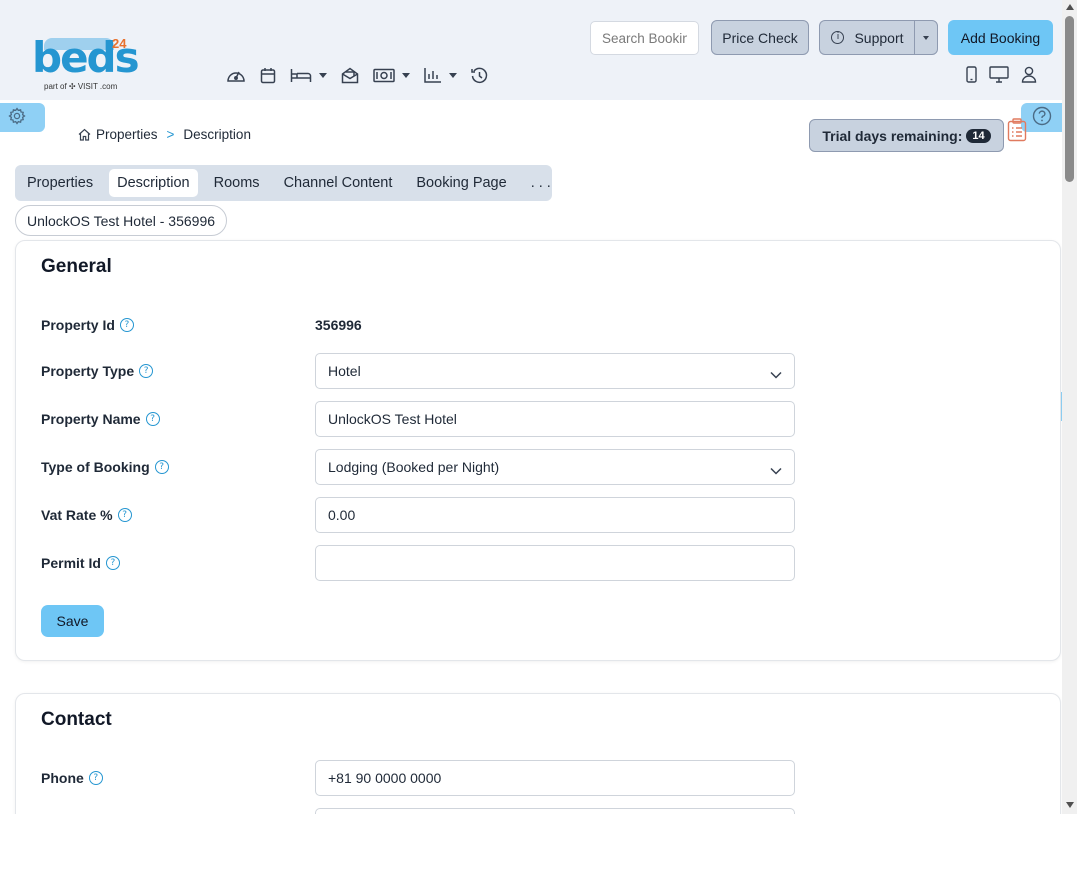  I want to click on property-name-row: Property Name ?, so click(421, 419).